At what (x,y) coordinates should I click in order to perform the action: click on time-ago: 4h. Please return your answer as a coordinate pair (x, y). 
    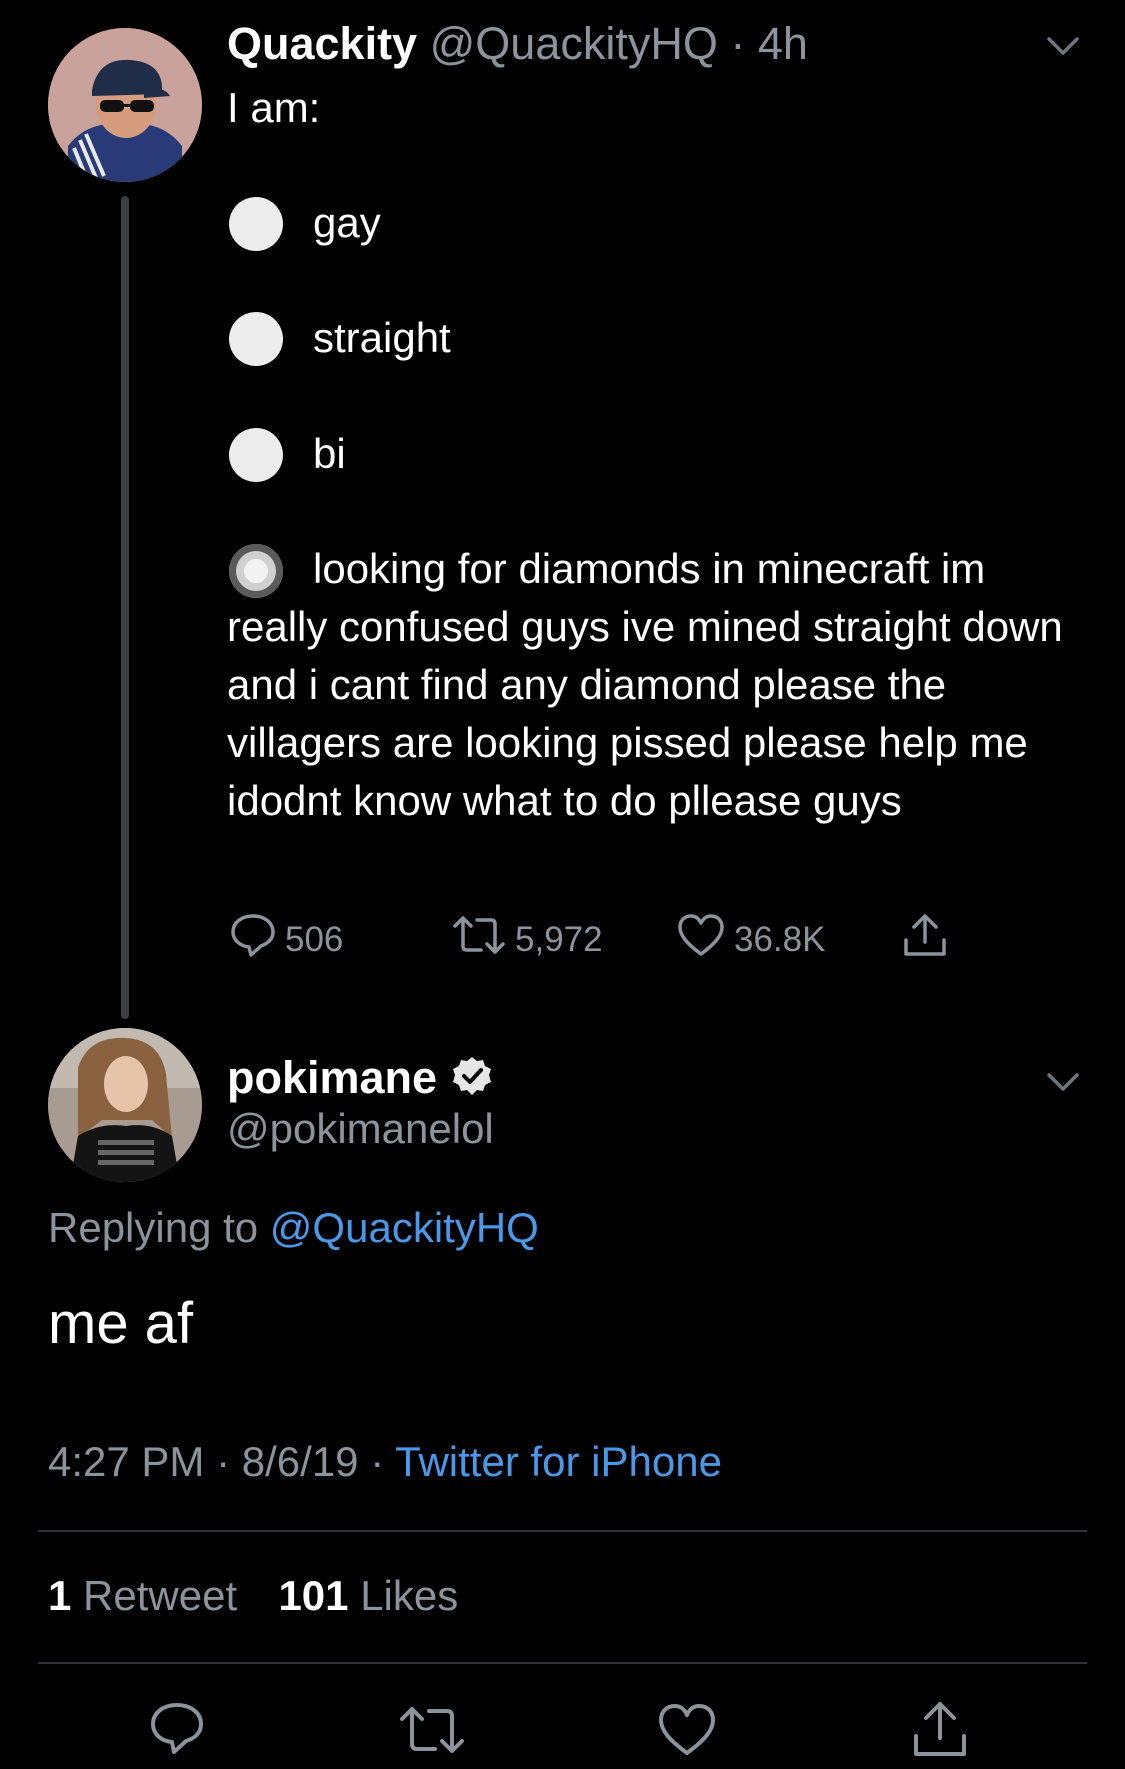
    Looking at the image, I should click on (783, 43).